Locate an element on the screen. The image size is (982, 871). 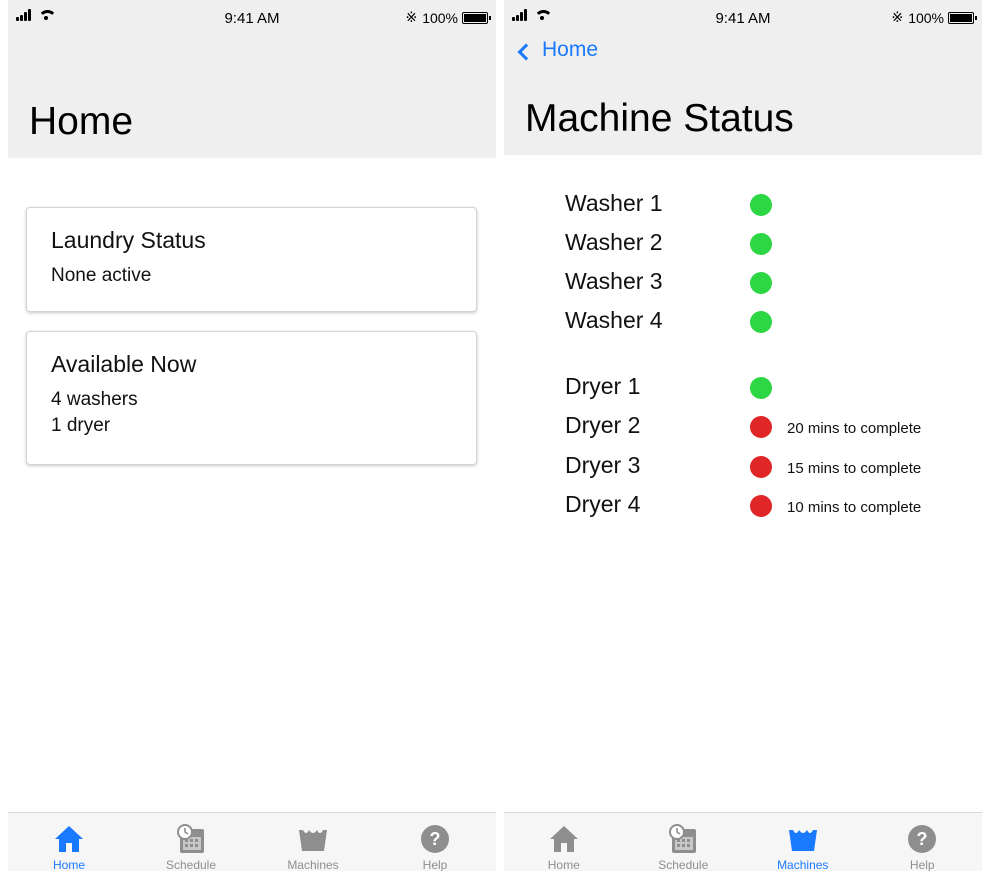
card-line: None active is located at coordinates (101, 275).